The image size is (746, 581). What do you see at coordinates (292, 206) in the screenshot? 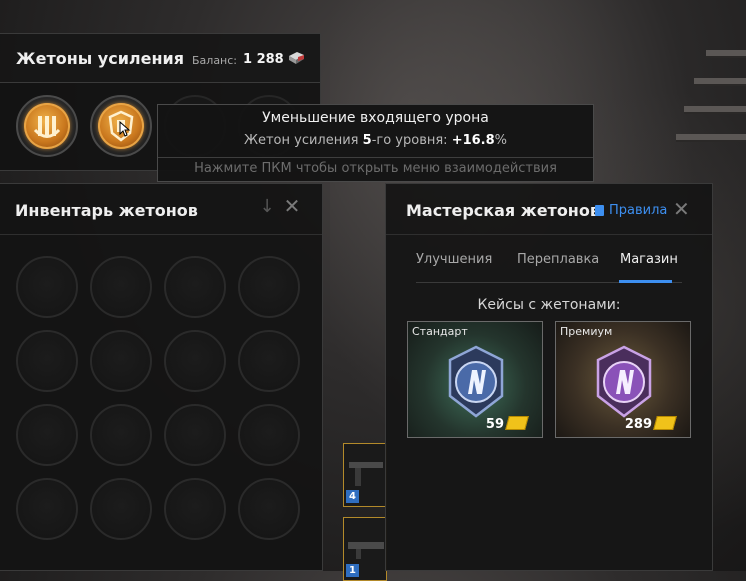
I see `inventory-close-icon: ✕` at bounding box center [292, 206].